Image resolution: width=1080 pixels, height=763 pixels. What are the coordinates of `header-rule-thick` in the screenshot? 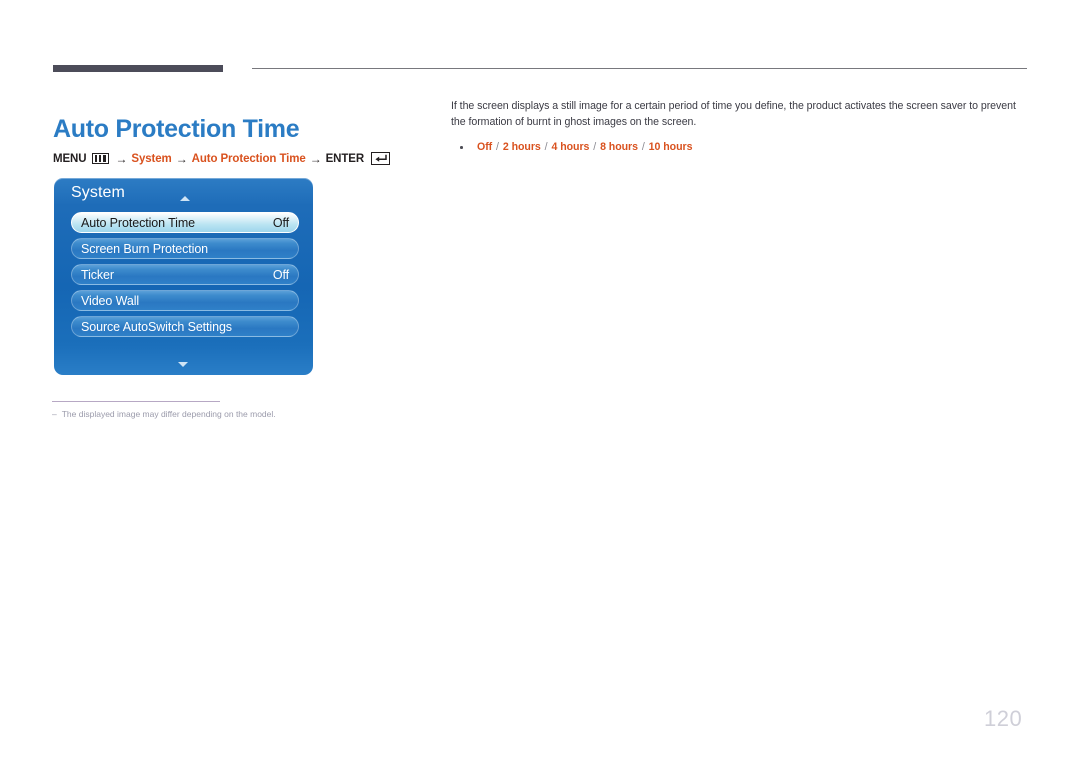 It's located at (138, 68).